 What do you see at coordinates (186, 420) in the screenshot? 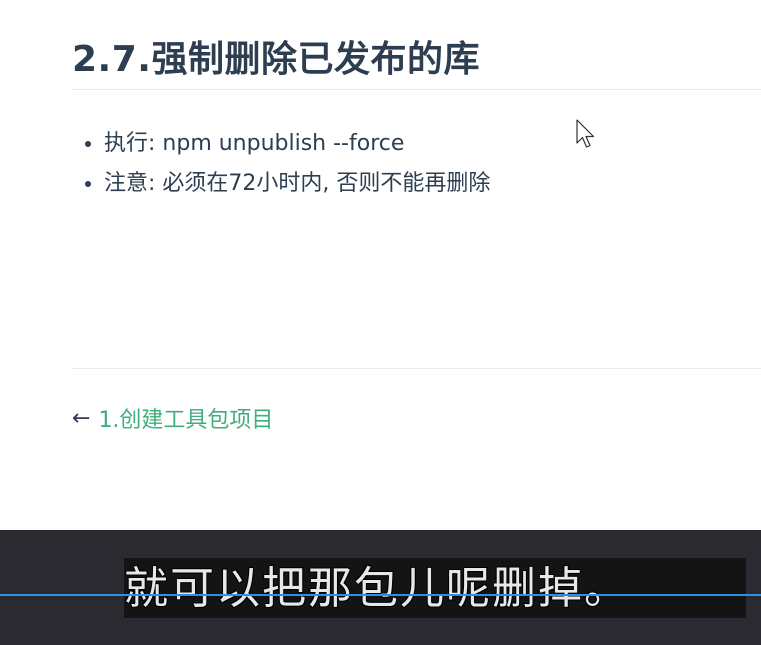
I see `prev-page-label: 1.创建工具包项目` at bounding box center [186, 420].